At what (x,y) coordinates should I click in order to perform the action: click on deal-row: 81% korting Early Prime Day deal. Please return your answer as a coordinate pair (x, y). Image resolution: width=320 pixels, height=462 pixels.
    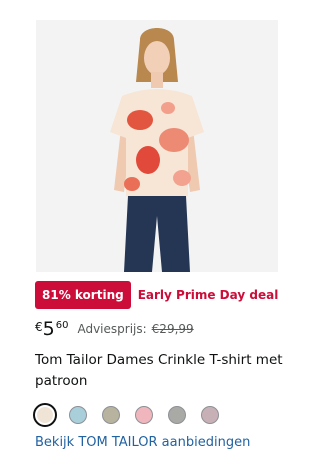
    Looking at the image, I should click on (156, 295).